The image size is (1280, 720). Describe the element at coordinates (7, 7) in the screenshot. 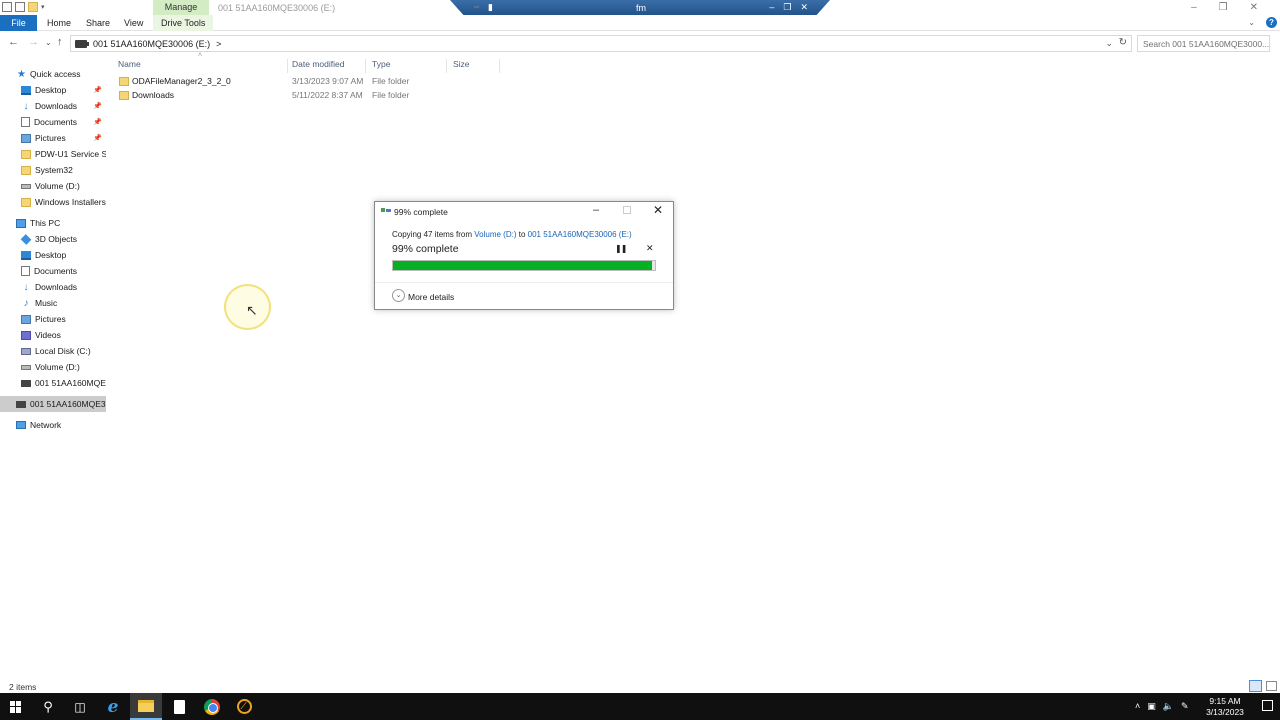

I see `properties-icon` at that location.